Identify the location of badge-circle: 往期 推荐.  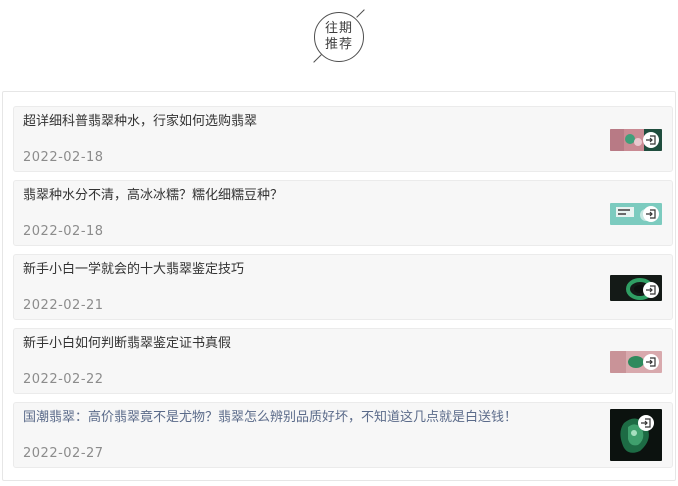
(339, 37).